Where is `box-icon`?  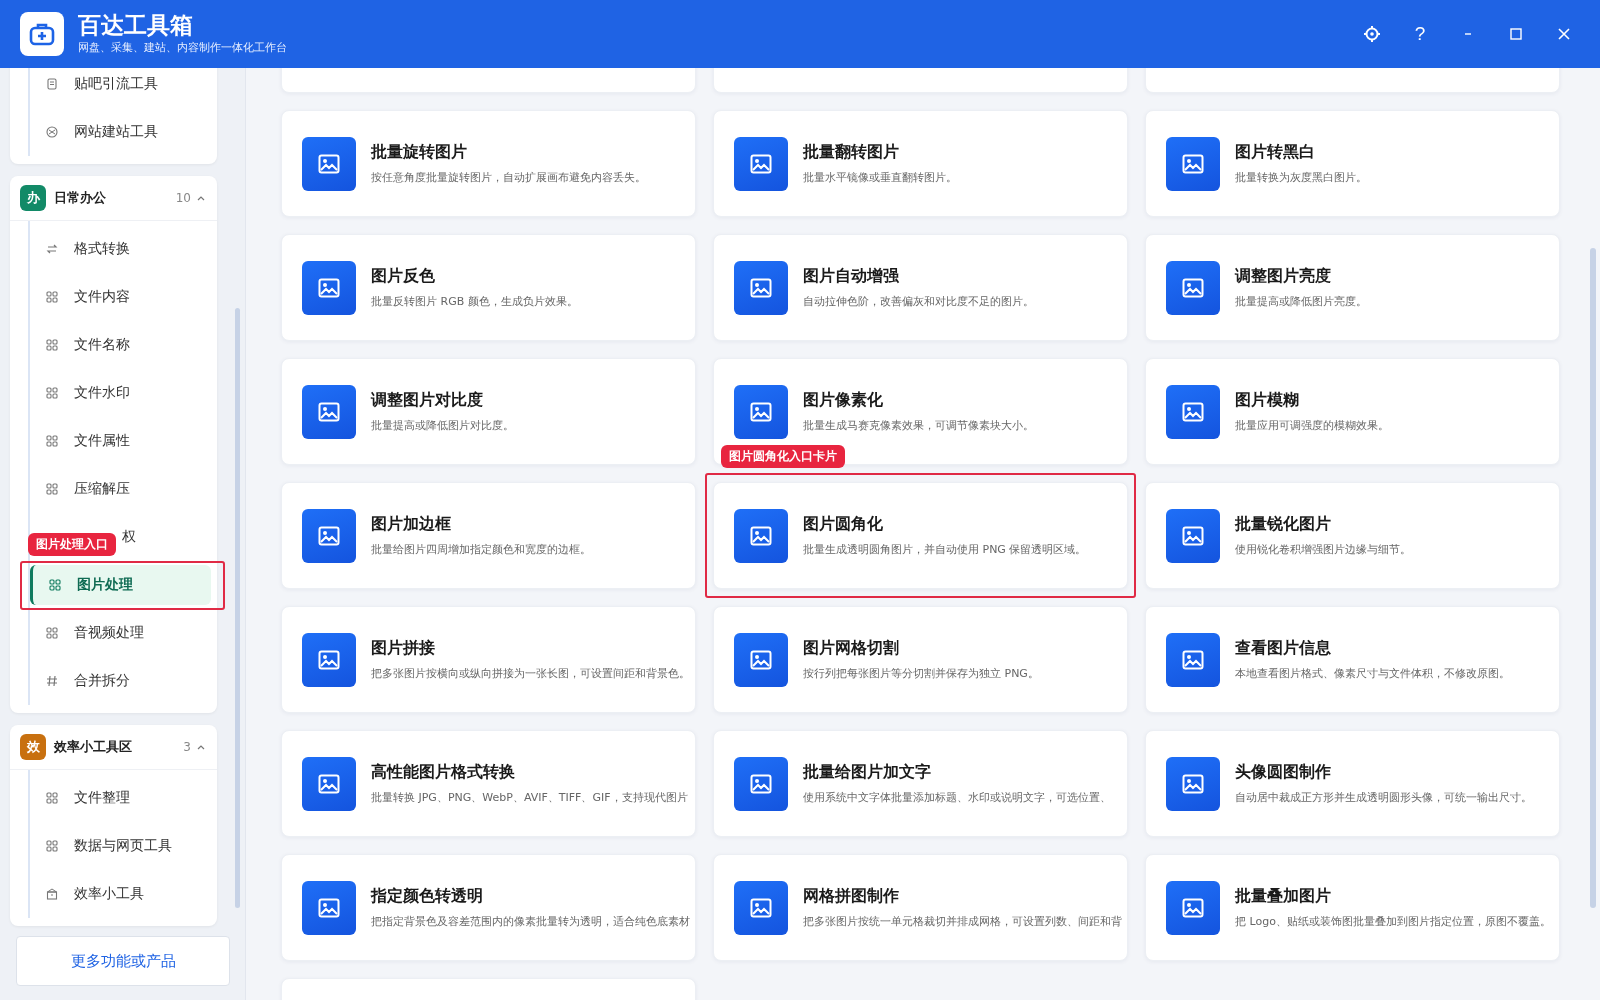 box-icon is located at coordinates (52, 894).